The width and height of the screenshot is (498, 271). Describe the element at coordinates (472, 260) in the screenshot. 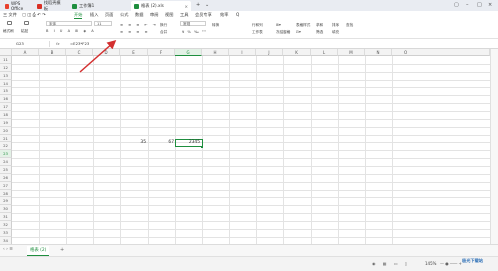

I see `watermark-text: 极光下载站` at that location.